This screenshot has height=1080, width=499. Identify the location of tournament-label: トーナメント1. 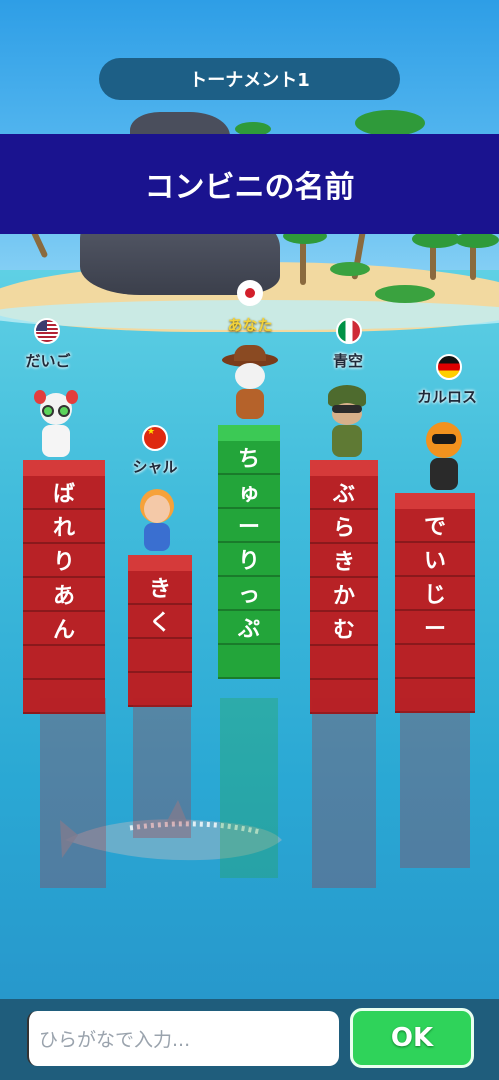
(249, 79).